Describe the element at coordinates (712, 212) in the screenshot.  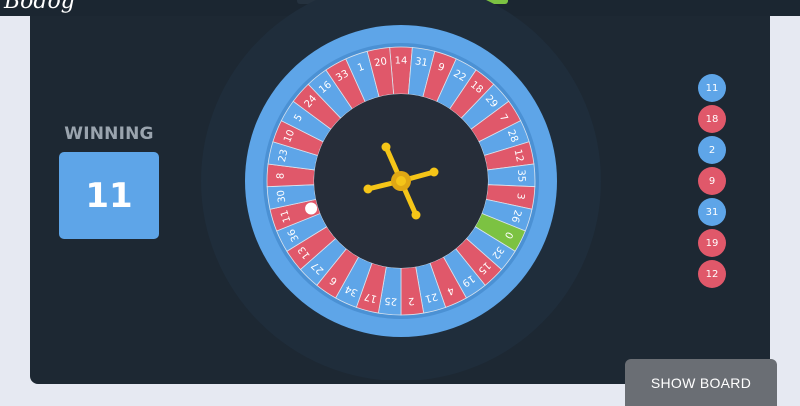
I see `history-ball: 31` at that location.